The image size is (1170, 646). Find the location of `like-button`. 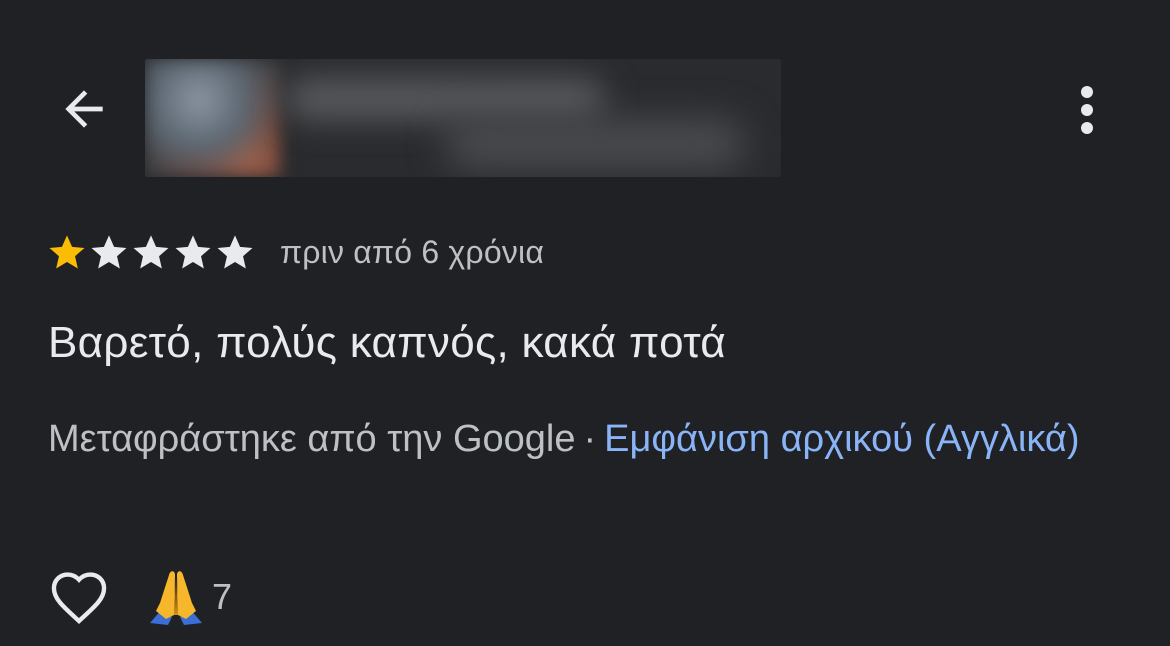

like-button is located at coordinates (79, 597).